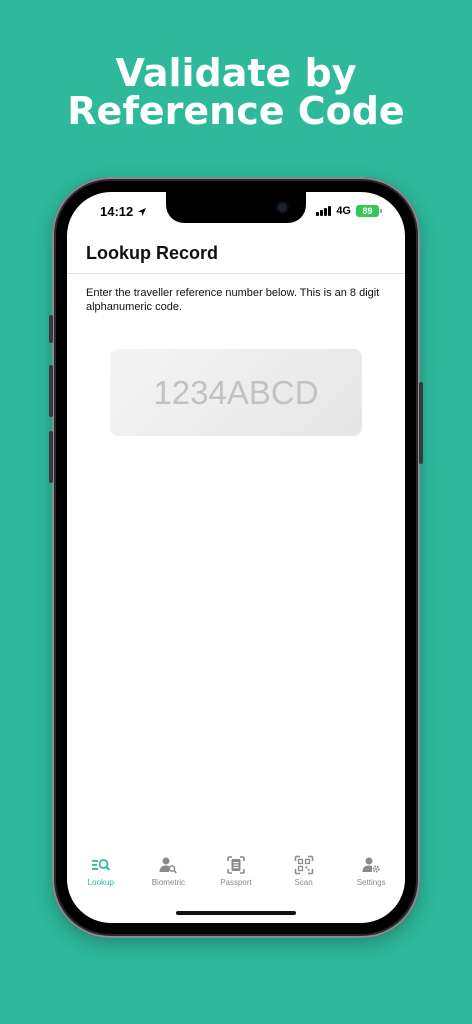 The image size is (472, 1024). Describe the element at coordinates (168, 877) in the screenshot. I see `tab-biometric: Biometric` at that location.